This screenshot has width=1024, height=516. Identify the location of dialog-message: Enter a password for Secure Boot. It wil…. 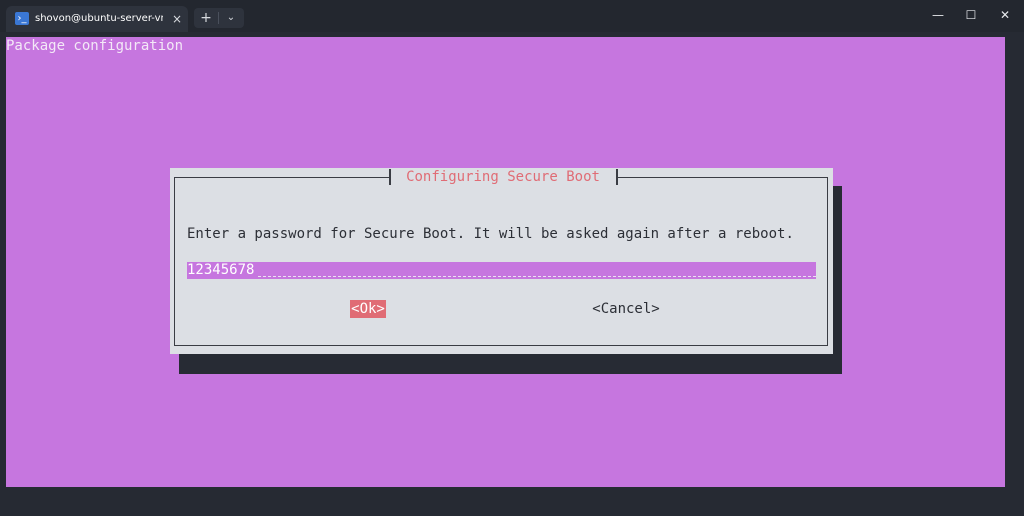
(490, 234).